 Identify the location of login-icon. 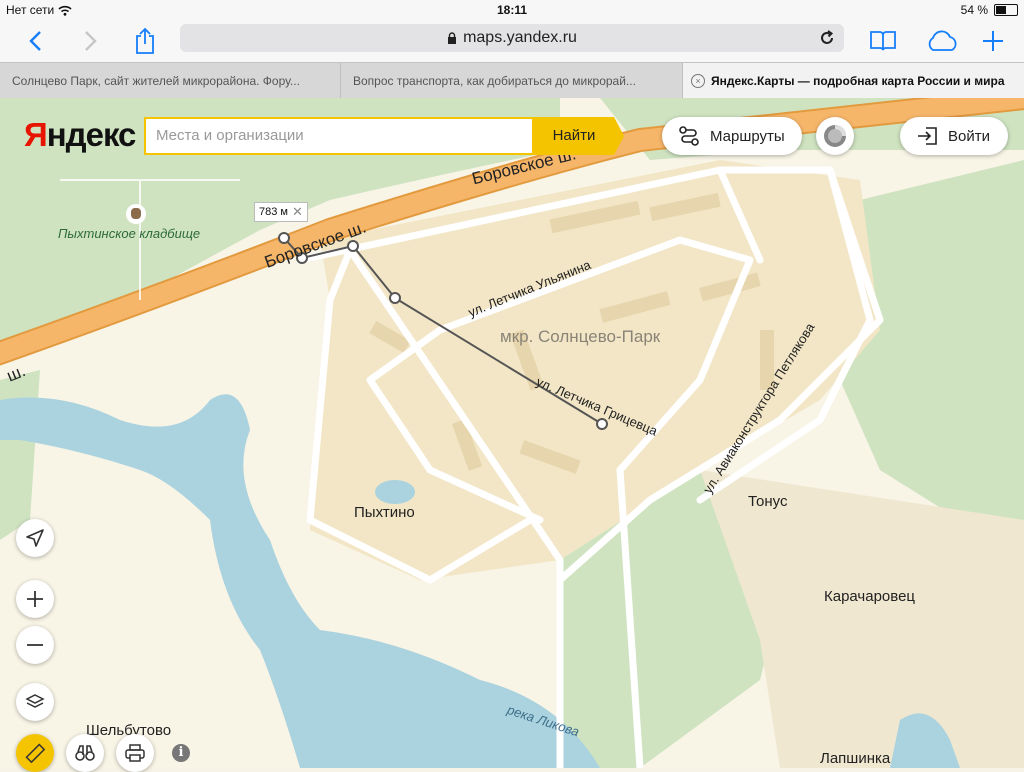
(927, 136).